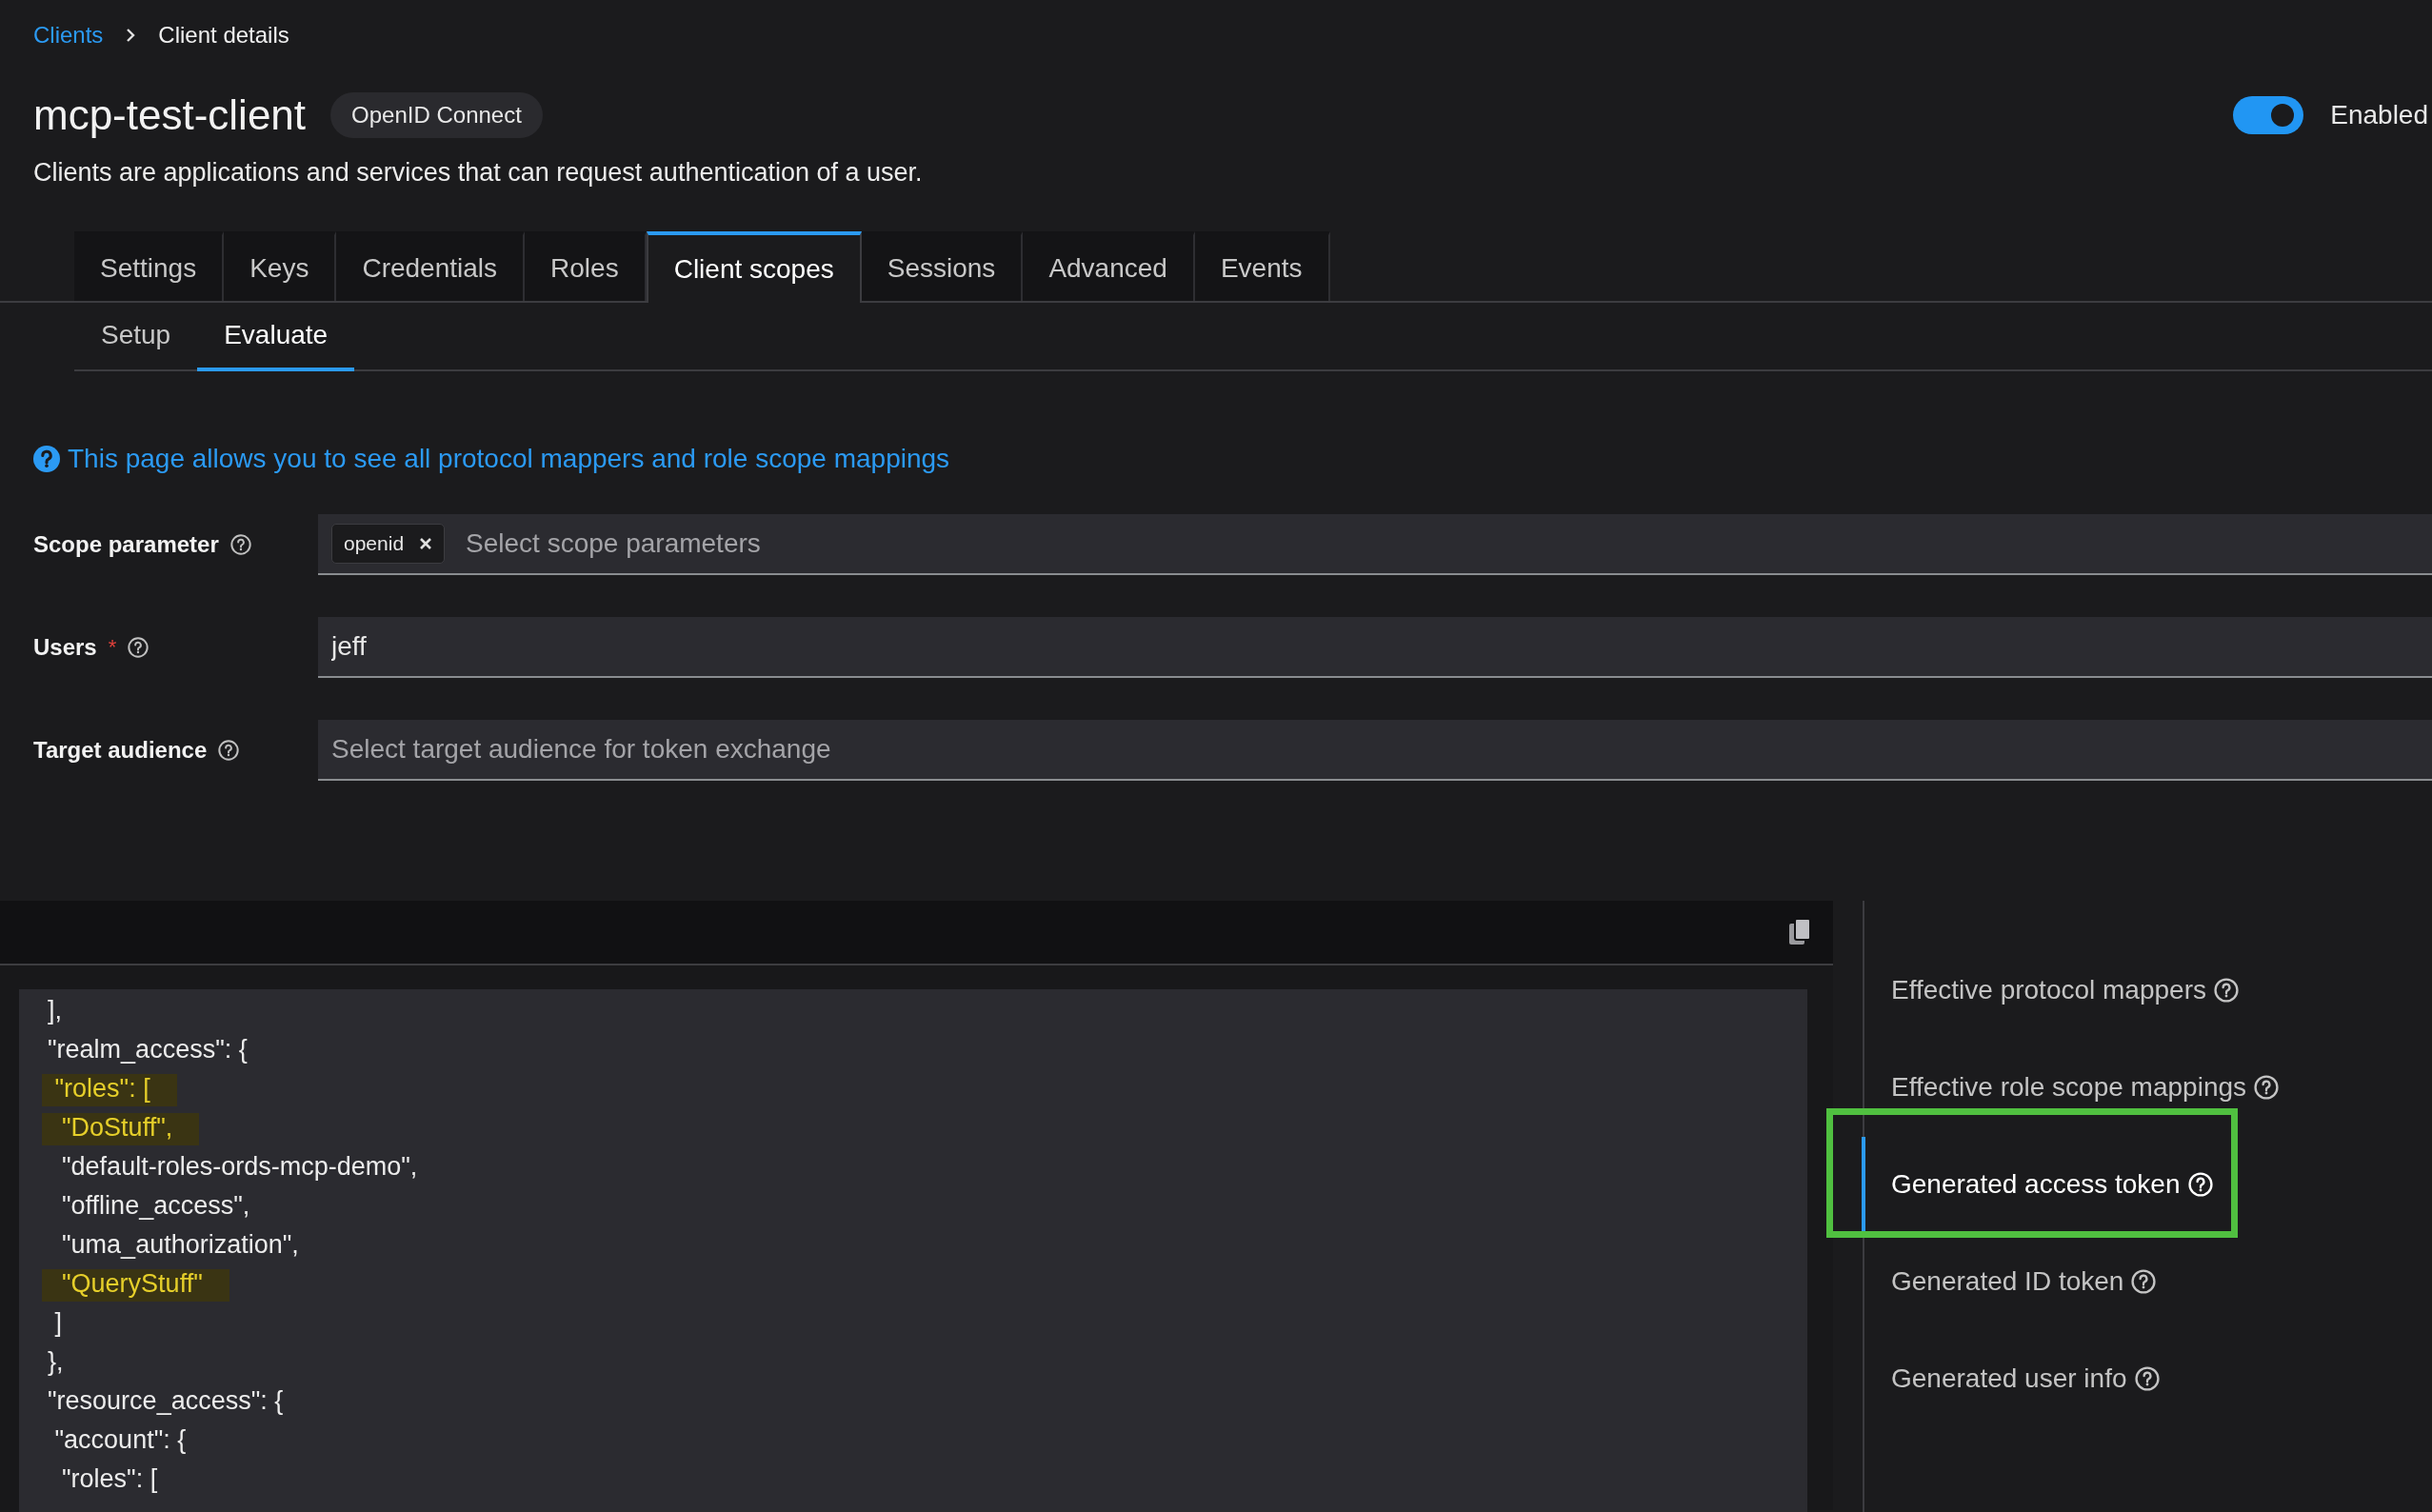 Image resolution: width=2432 pixels, height=1512 pixels. I want to click on side-nav-item: Generated user info, so click(2011, 1378).